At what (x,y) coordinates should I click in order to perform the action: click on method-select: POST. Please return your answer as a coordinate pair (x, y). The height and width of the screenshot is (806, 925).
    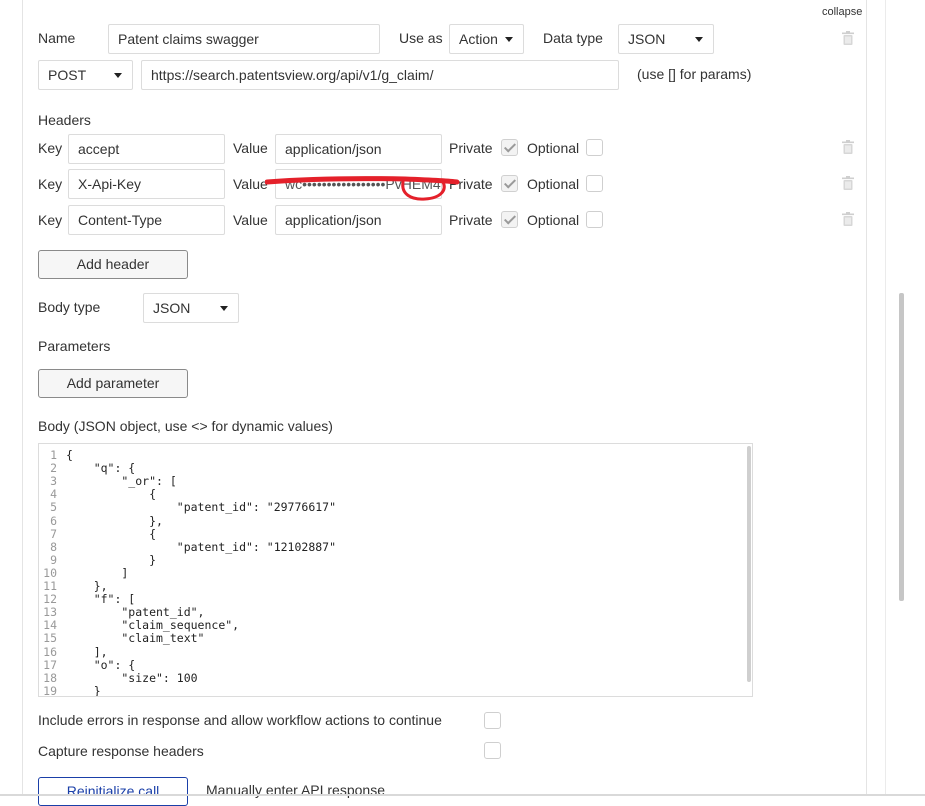
    Looking at the image, I should click on (85, 75).